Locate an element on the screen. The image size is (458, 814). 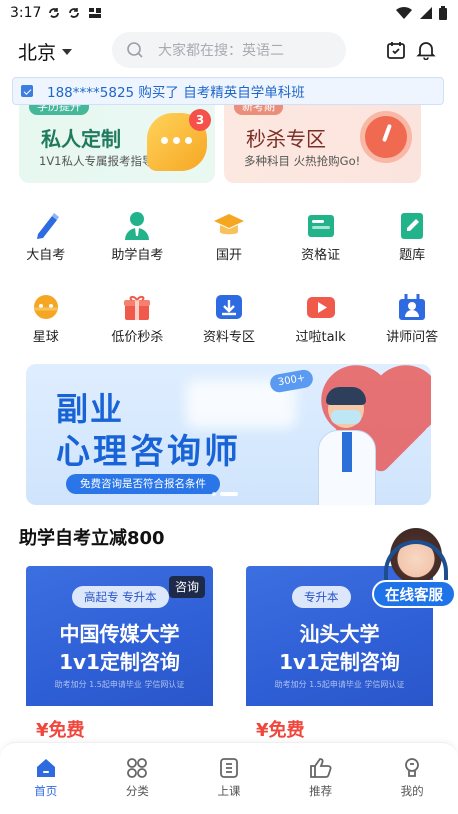
grid-item-planet: 星球 is located at coordinates (46, 318).